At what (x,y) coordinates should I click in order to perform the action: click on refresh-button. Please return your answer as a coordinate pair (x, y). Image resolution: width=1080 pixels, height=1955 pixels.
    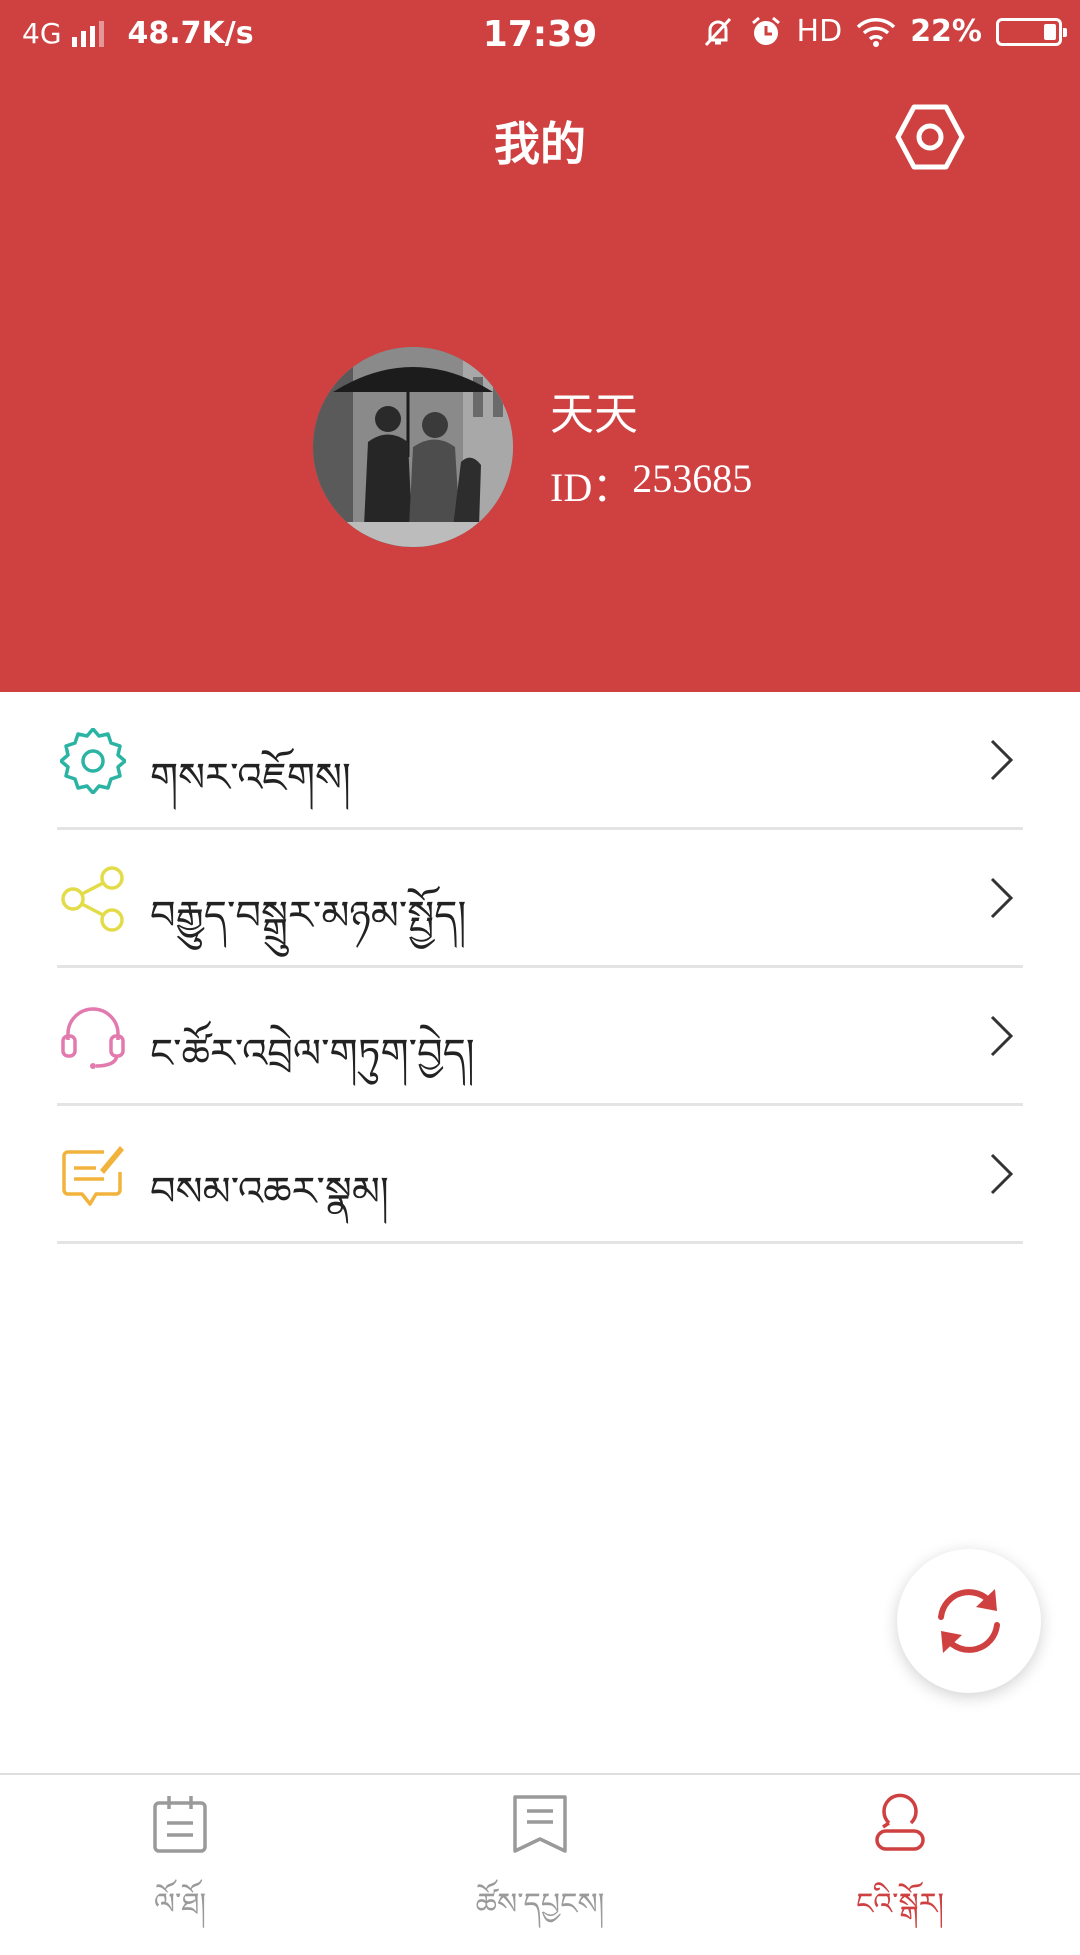
    Looking at the image, I should click on (969, 1621).